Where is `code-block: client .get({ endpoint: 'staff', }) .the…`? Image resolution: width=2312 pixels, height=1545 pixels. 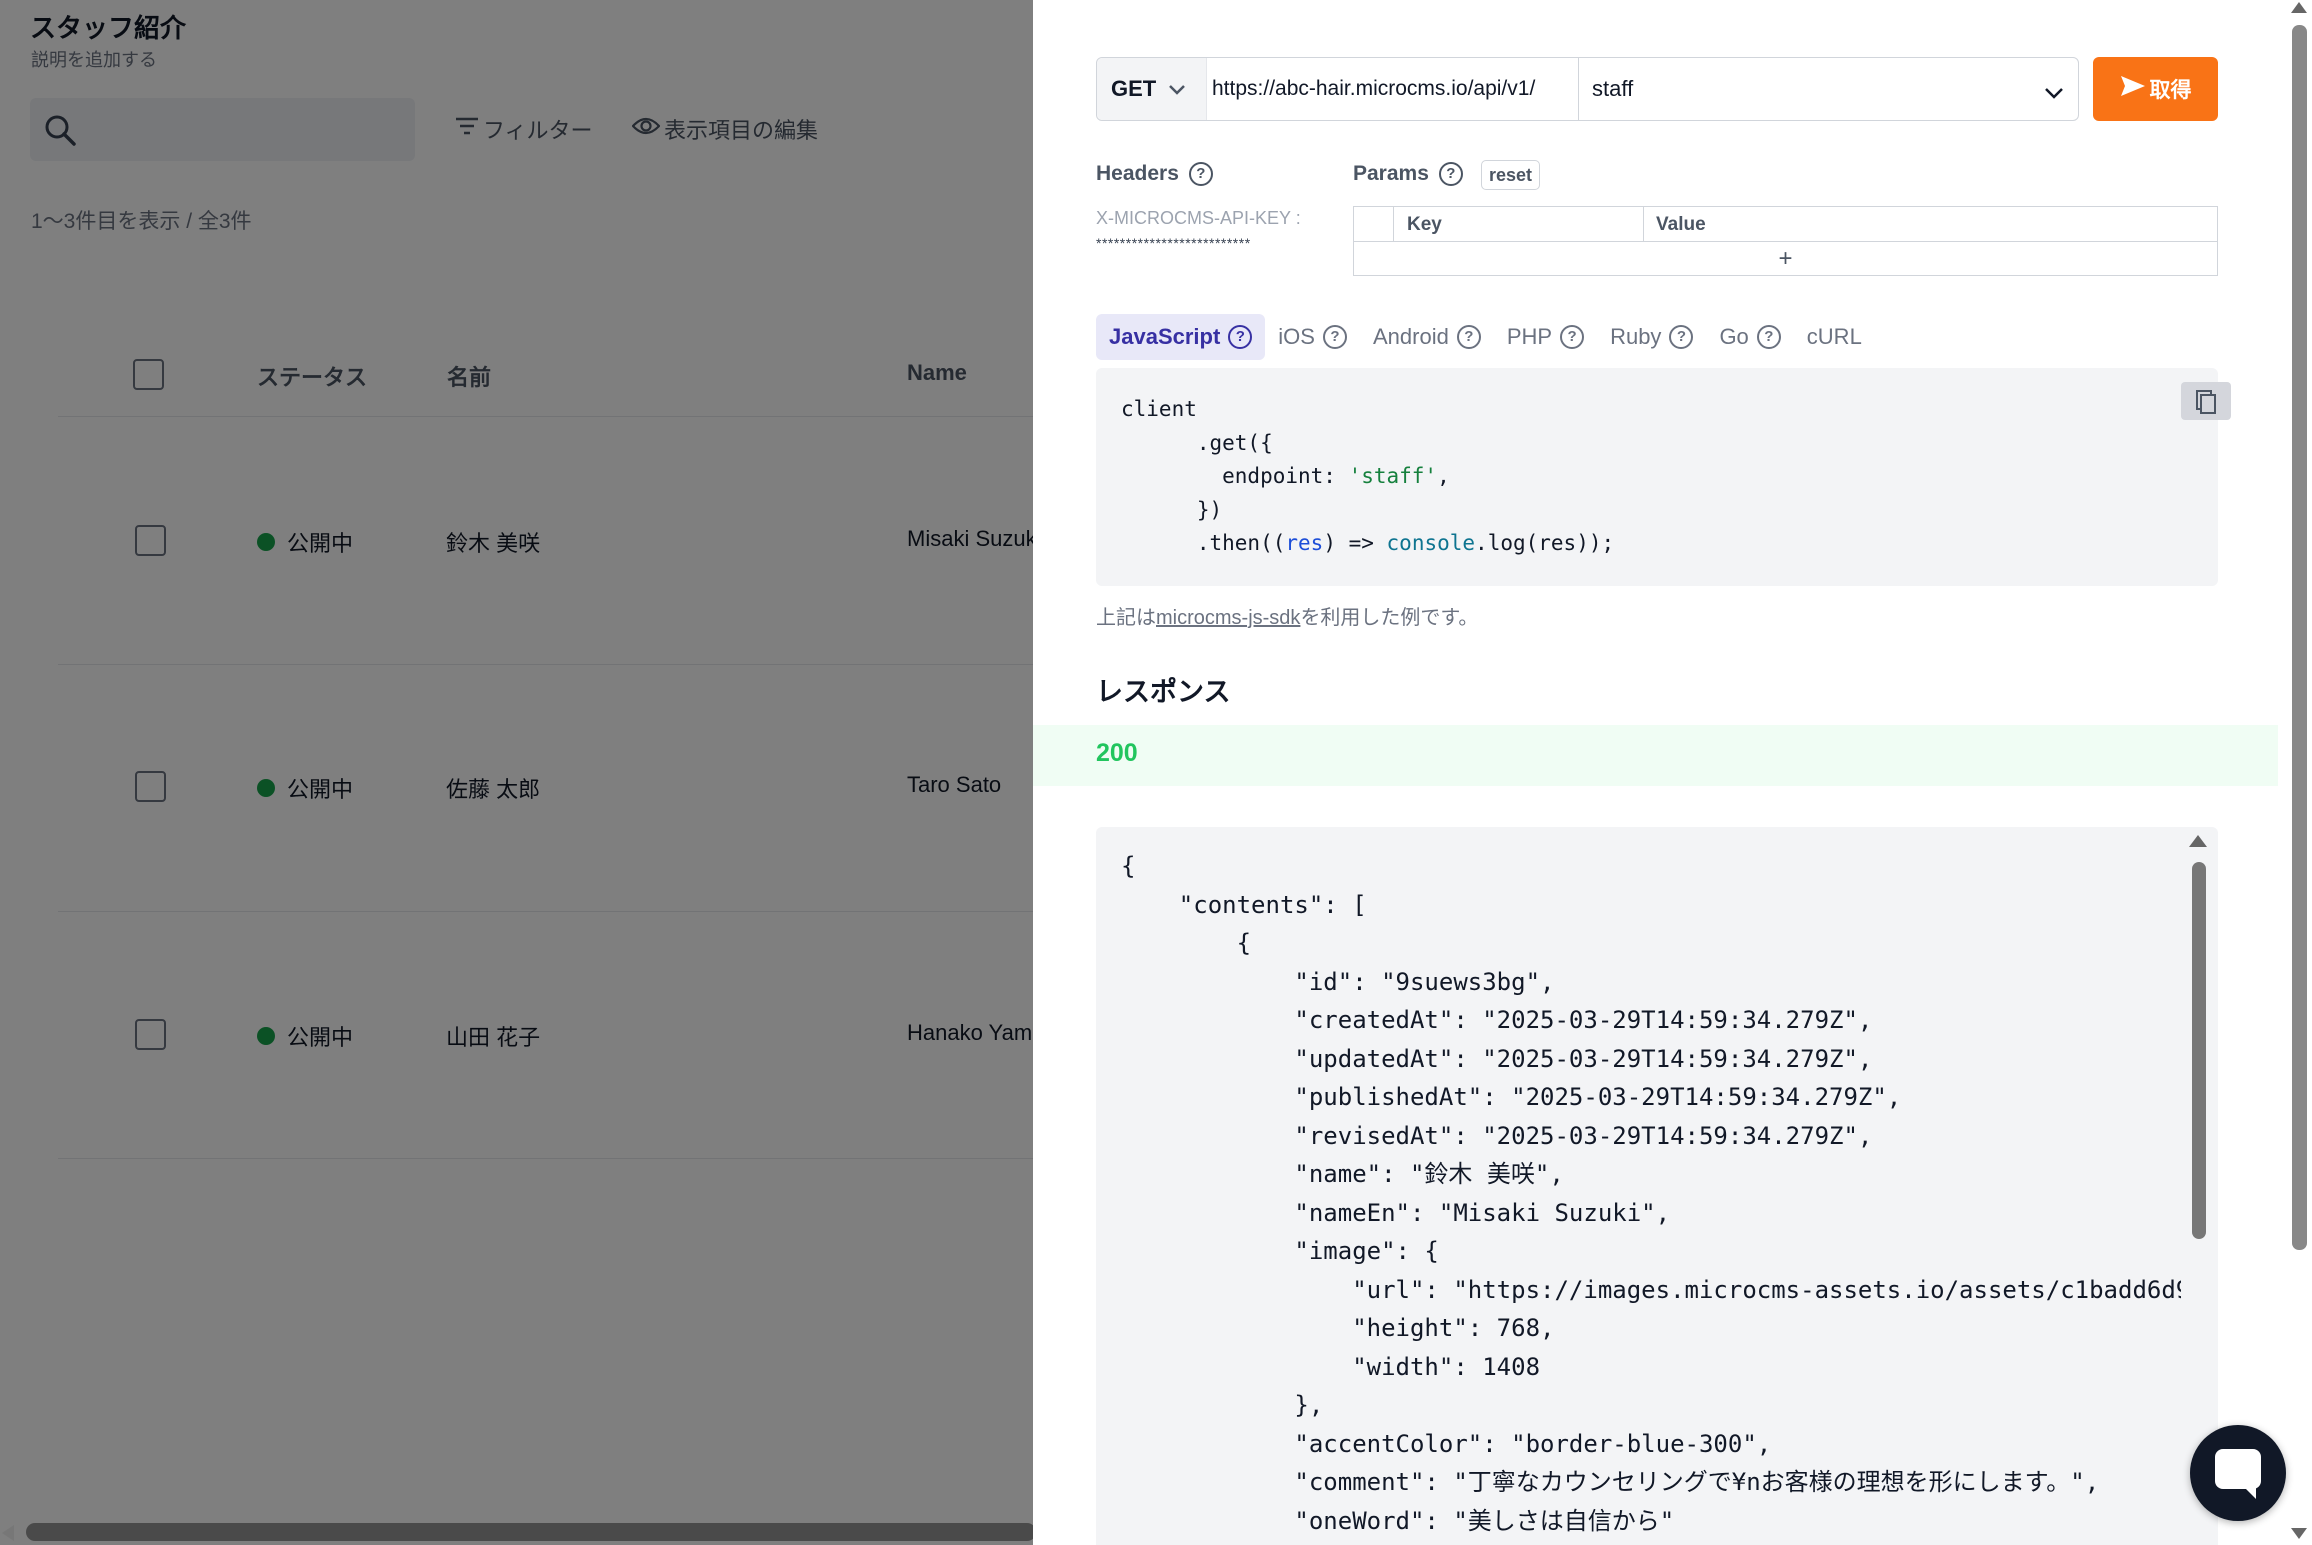 code-block: client .get({ endpoint: 'staff', }) .the… is located at coordinates (1368, 476).